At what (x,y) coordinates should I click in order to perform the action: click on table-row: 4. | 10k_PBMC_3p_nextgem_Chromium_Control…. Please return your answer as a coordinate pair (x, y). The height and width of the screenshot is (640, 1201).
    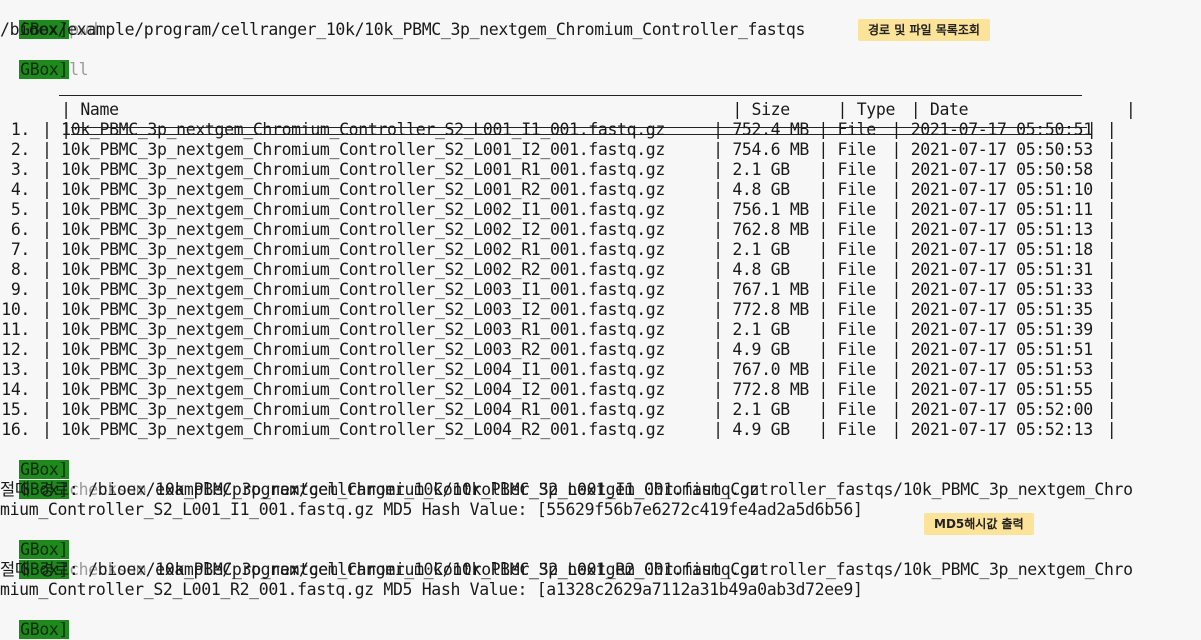
    Looking at the image, I should click on (558, 190).